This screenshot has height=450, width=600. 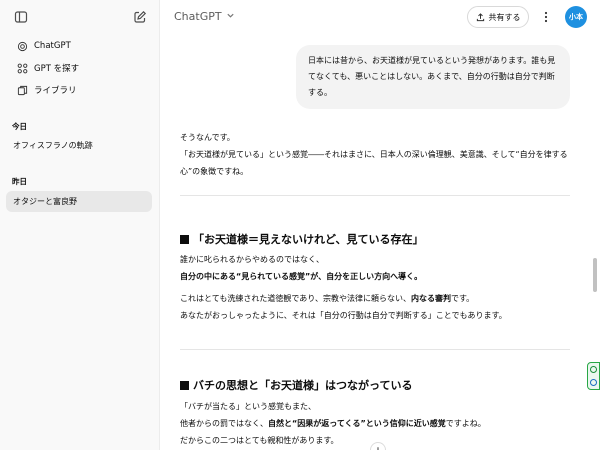 I want to click on sidebar-item-explore-gpts: GPT を探す, so click(x=80, y=68).